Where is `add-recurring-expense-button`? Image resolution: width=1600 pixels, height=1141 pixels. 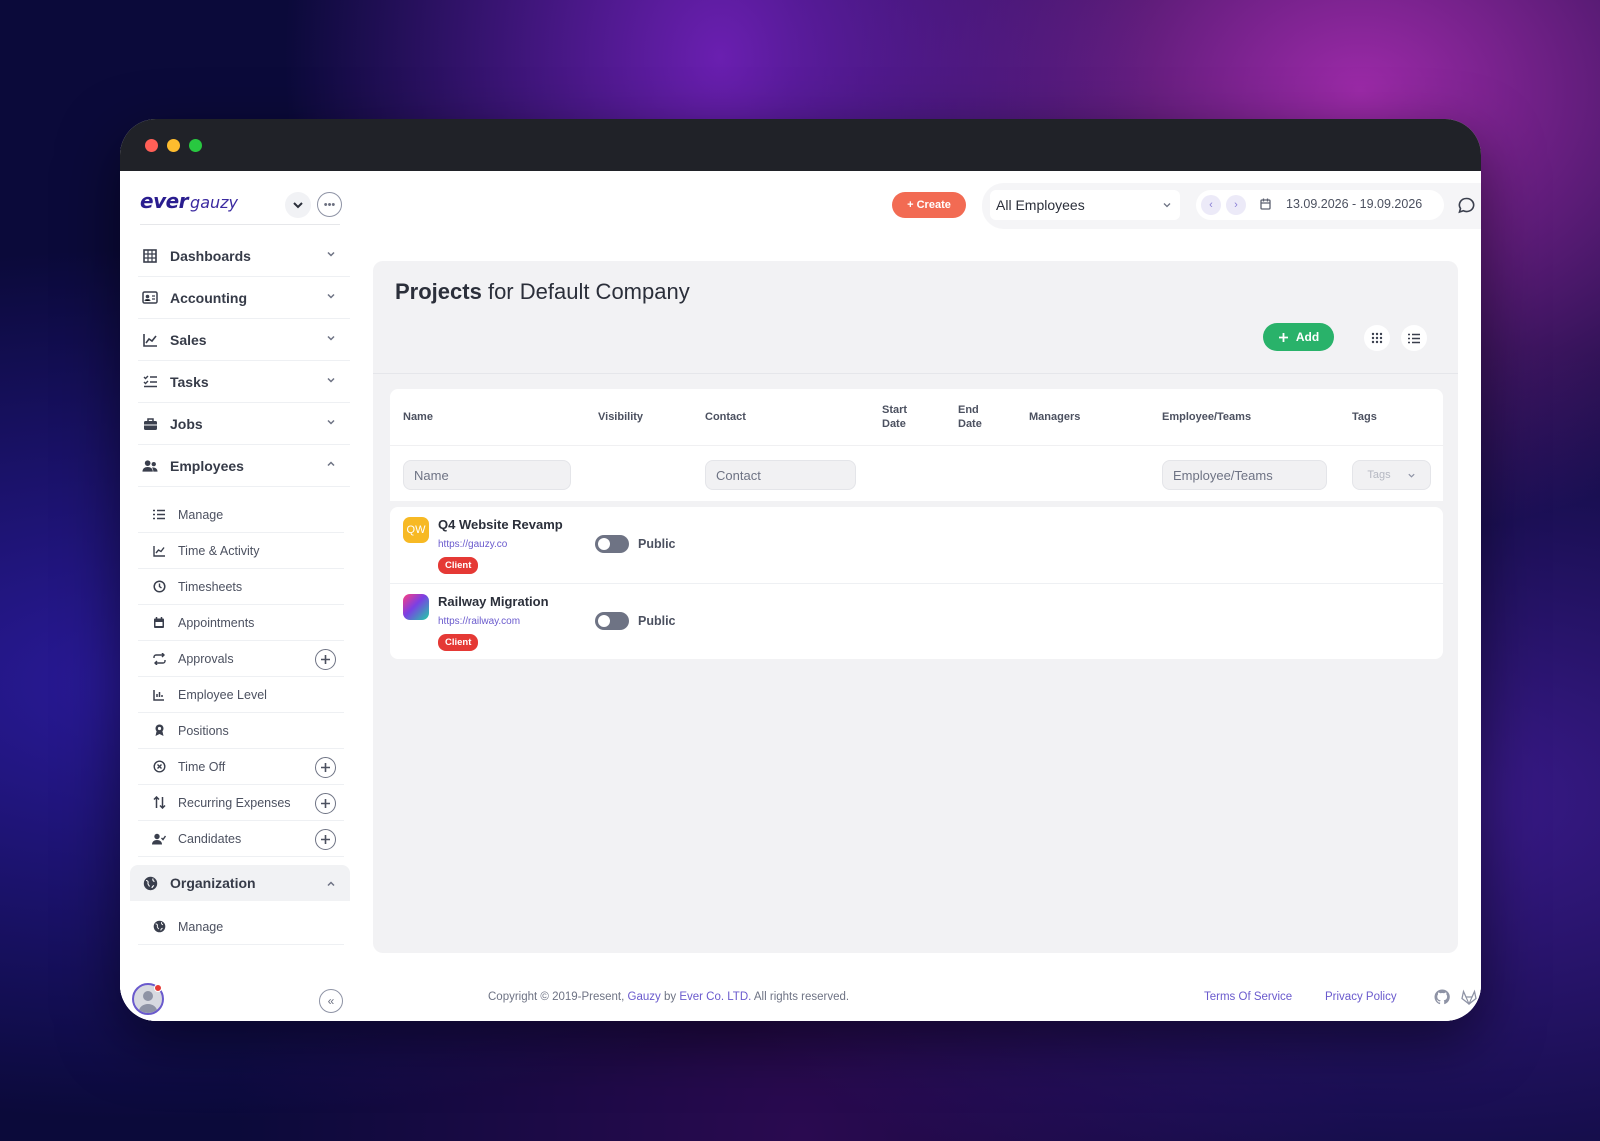 add-recurring-expense-button is located at coordinates (325, 803).